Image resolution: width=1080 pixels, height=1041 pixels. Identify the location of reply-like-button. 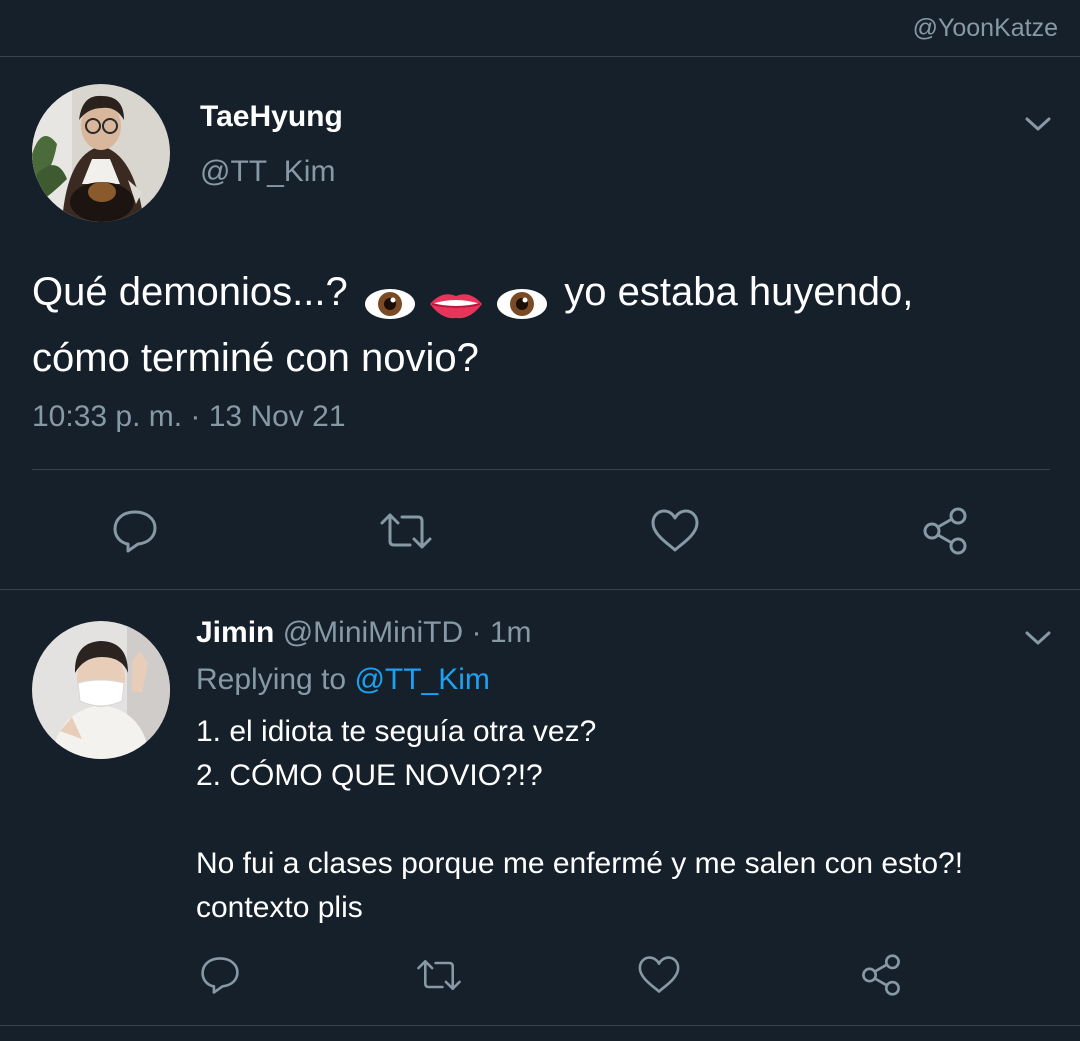
(659, 975).